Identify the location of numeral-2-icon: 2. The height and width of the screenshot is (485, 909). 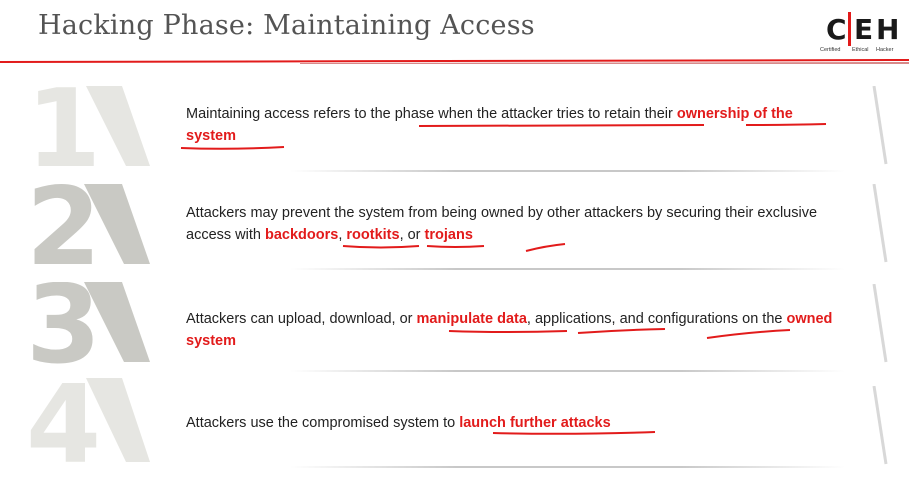
(88, 231).